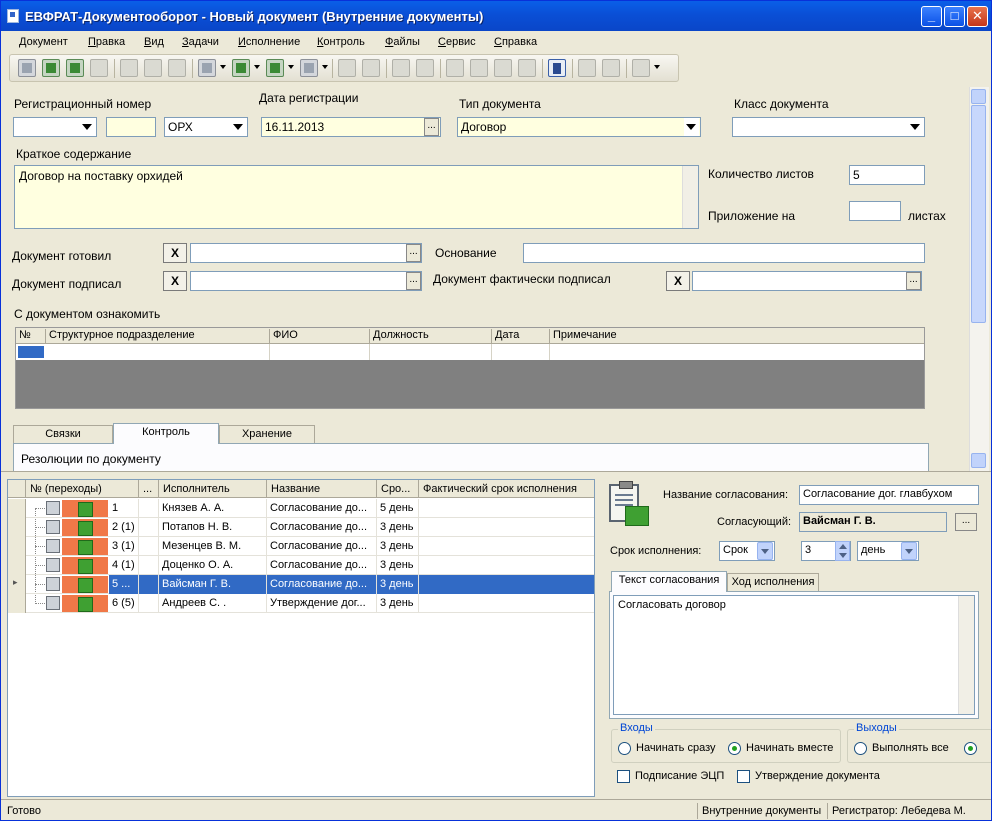  What do you see at coordinates (470, 352) in the screenshot?
I see `table-row` at bounding box center [470, 352].